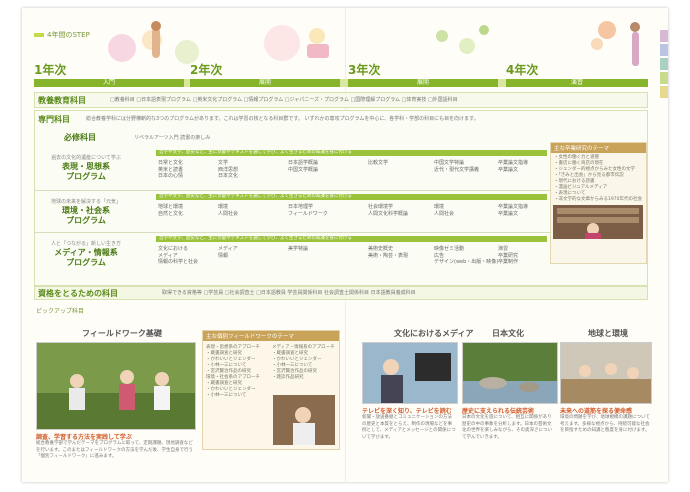 This screenshot has width=690, height=492. What do you see at coordinates (50, 70) in the screenshot?
I see `year-1: 1年次` at bounding box center [50, 70].